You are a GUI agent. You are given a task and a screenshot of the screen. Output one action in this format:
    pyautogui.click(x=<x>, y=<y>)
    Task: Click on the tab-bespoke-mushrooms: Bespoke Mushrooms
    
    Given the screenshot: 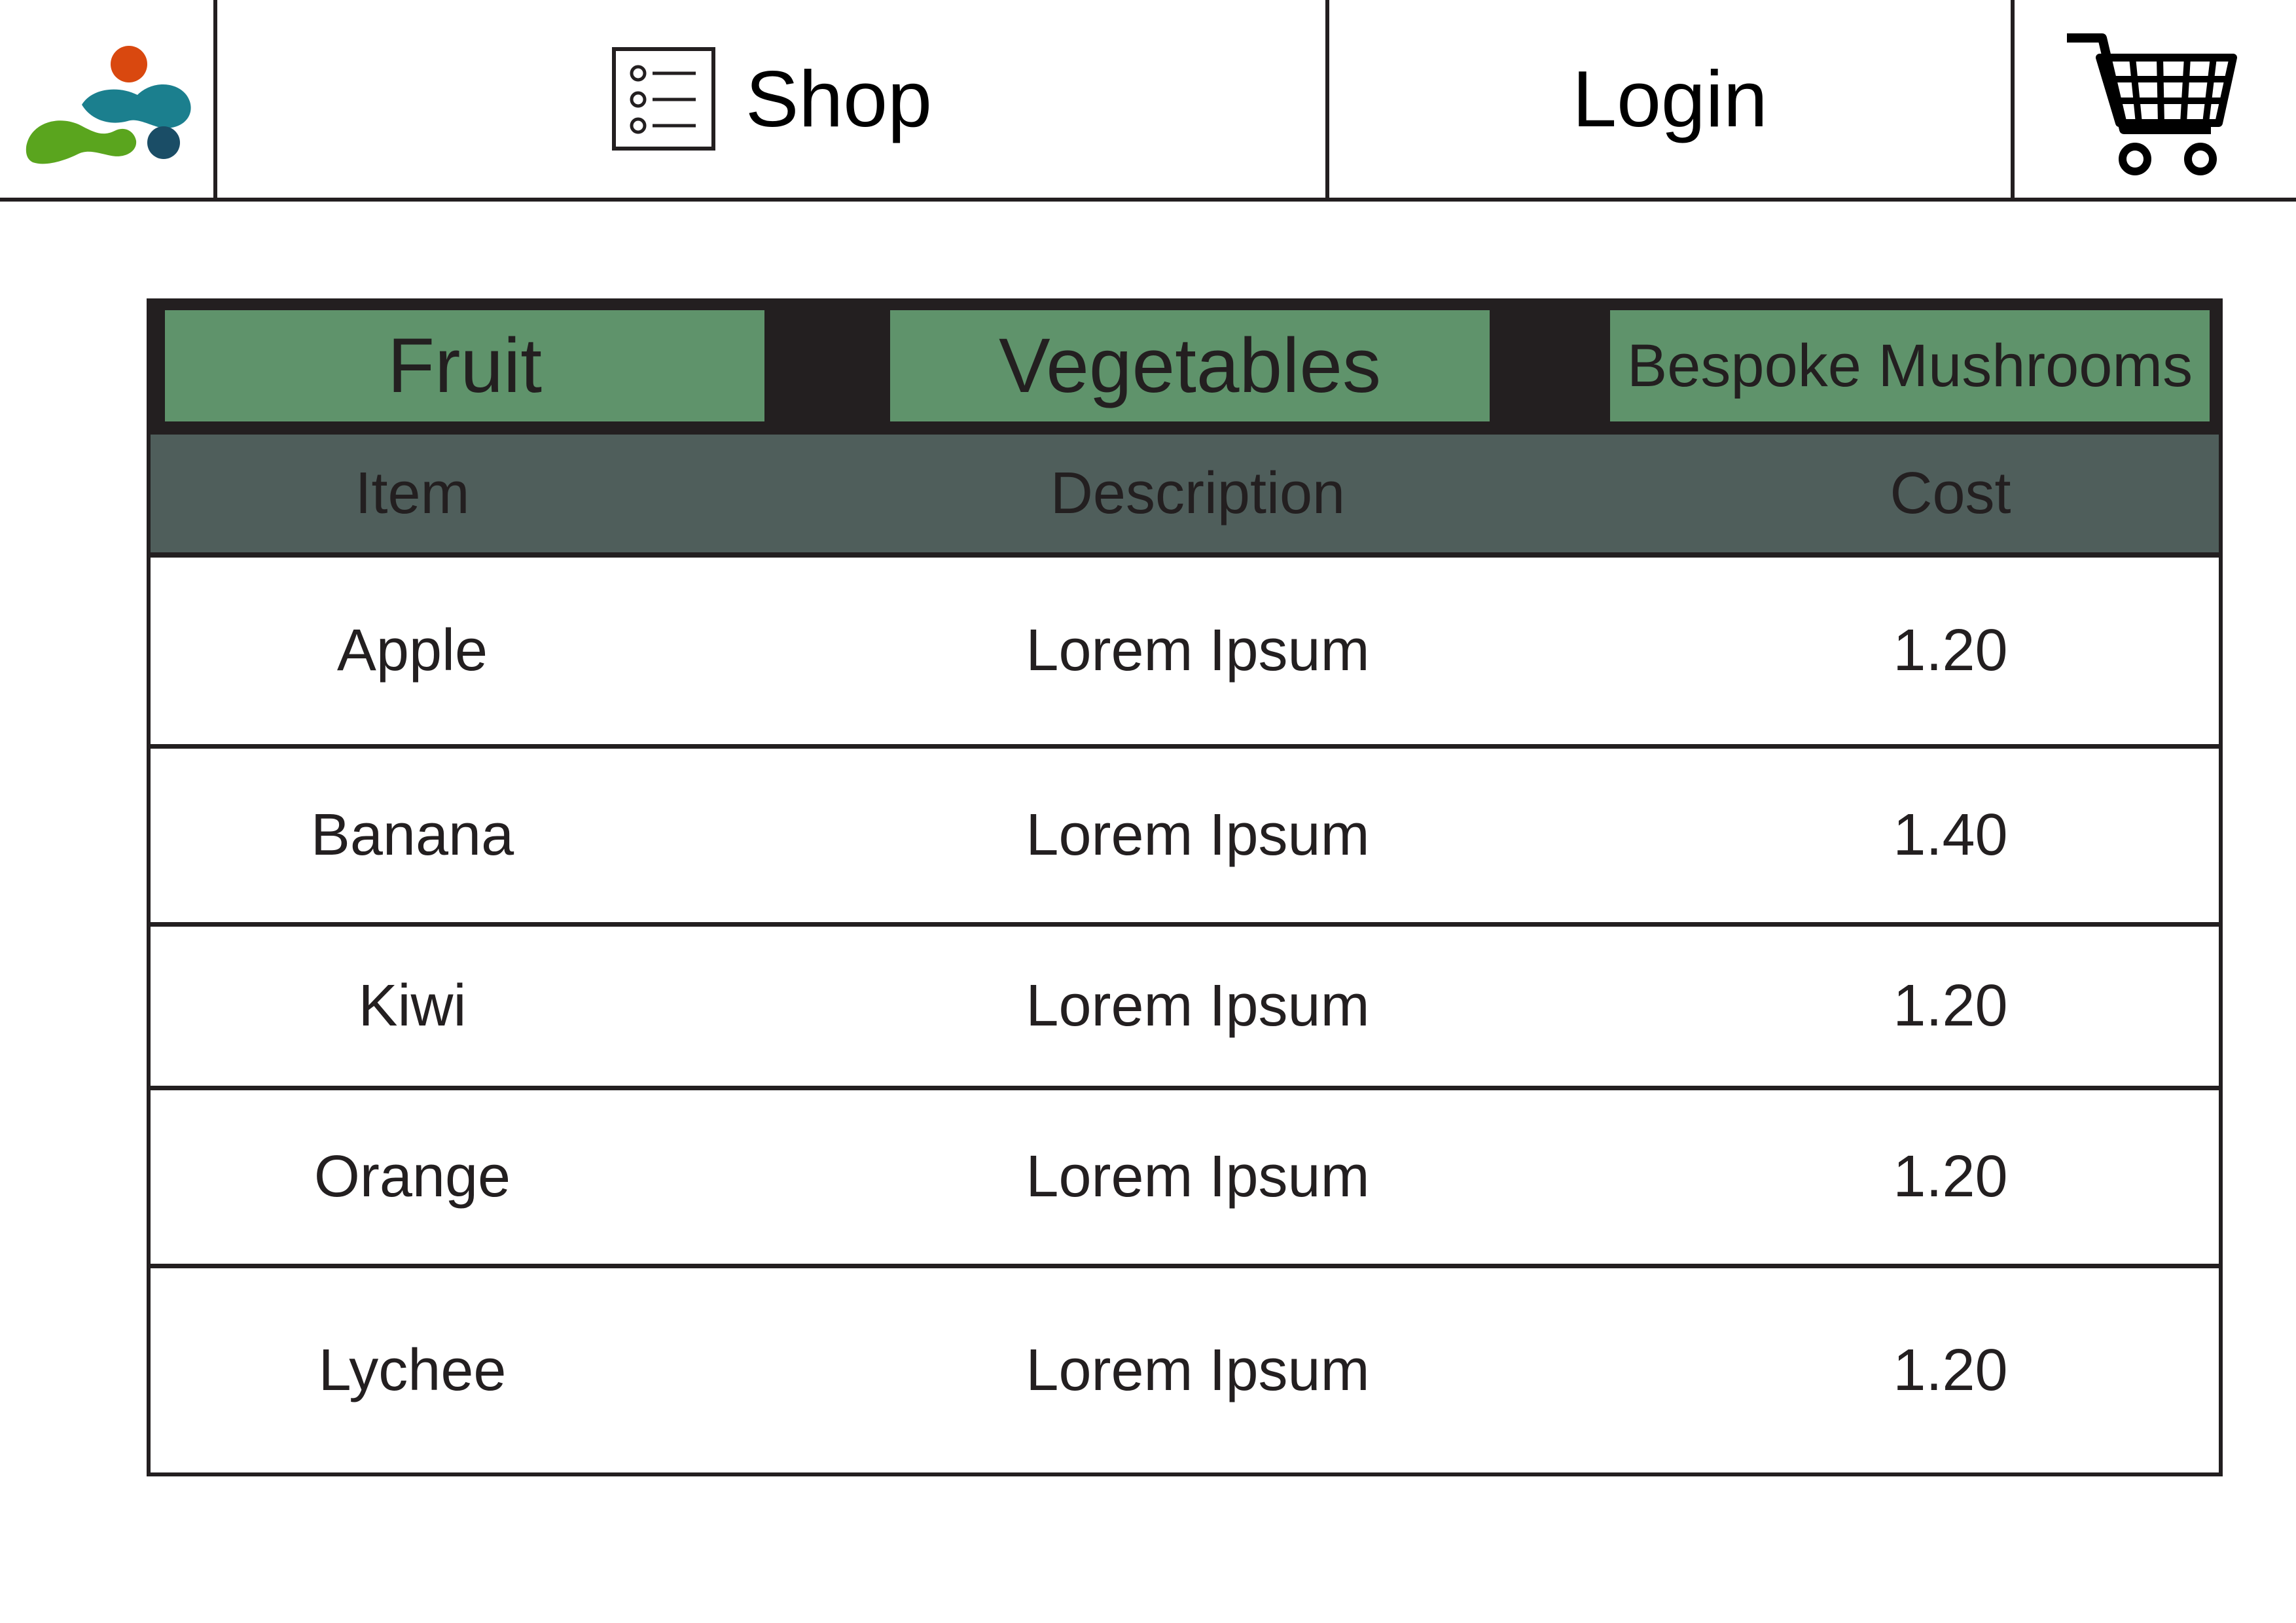 What is the action you would take?
    pyautogui.click(x=1910, y=365)
    